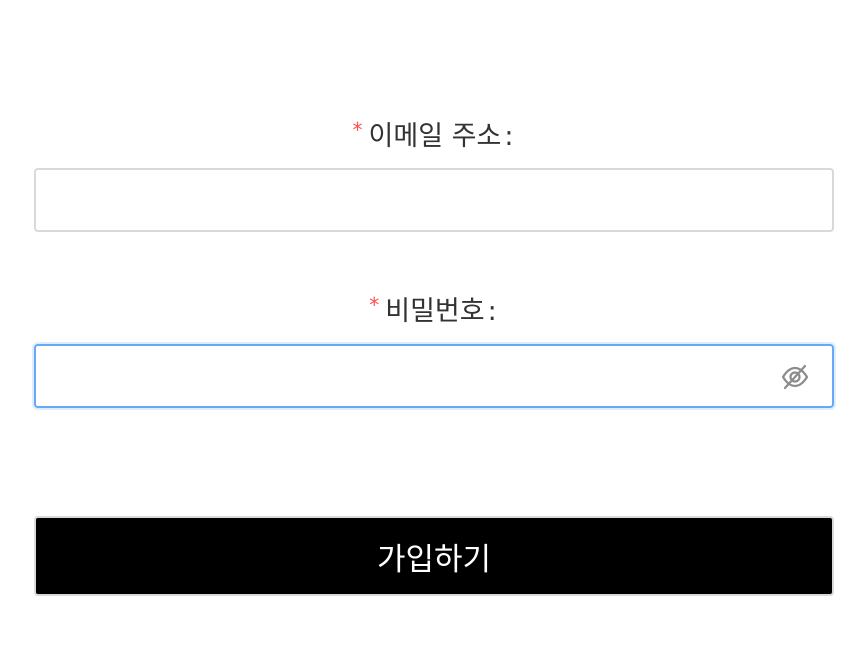  I want to click on password-field, so click(434, 376).